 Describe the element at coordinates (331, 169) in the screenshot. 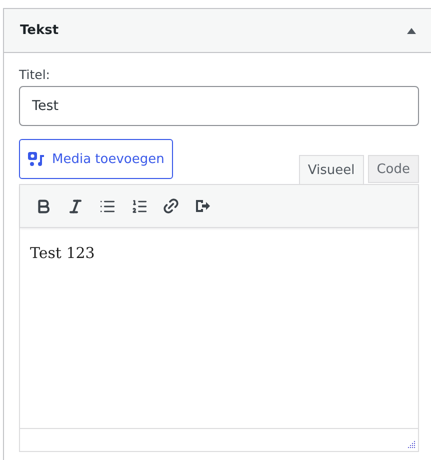

I see `editor-tab: Visueel` at that location.